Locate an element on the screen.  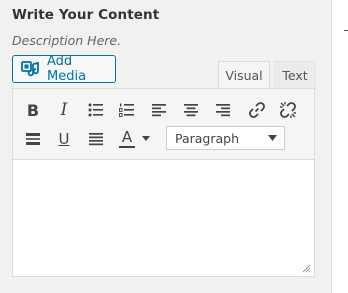
text-color-dropdown-button is located at coordinates (146, 139).